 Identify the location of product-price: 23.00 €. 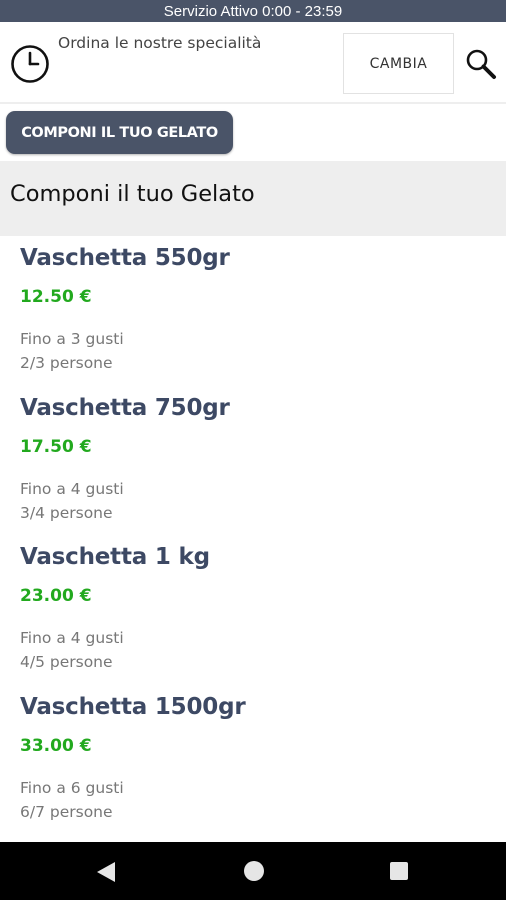
(56, 596).